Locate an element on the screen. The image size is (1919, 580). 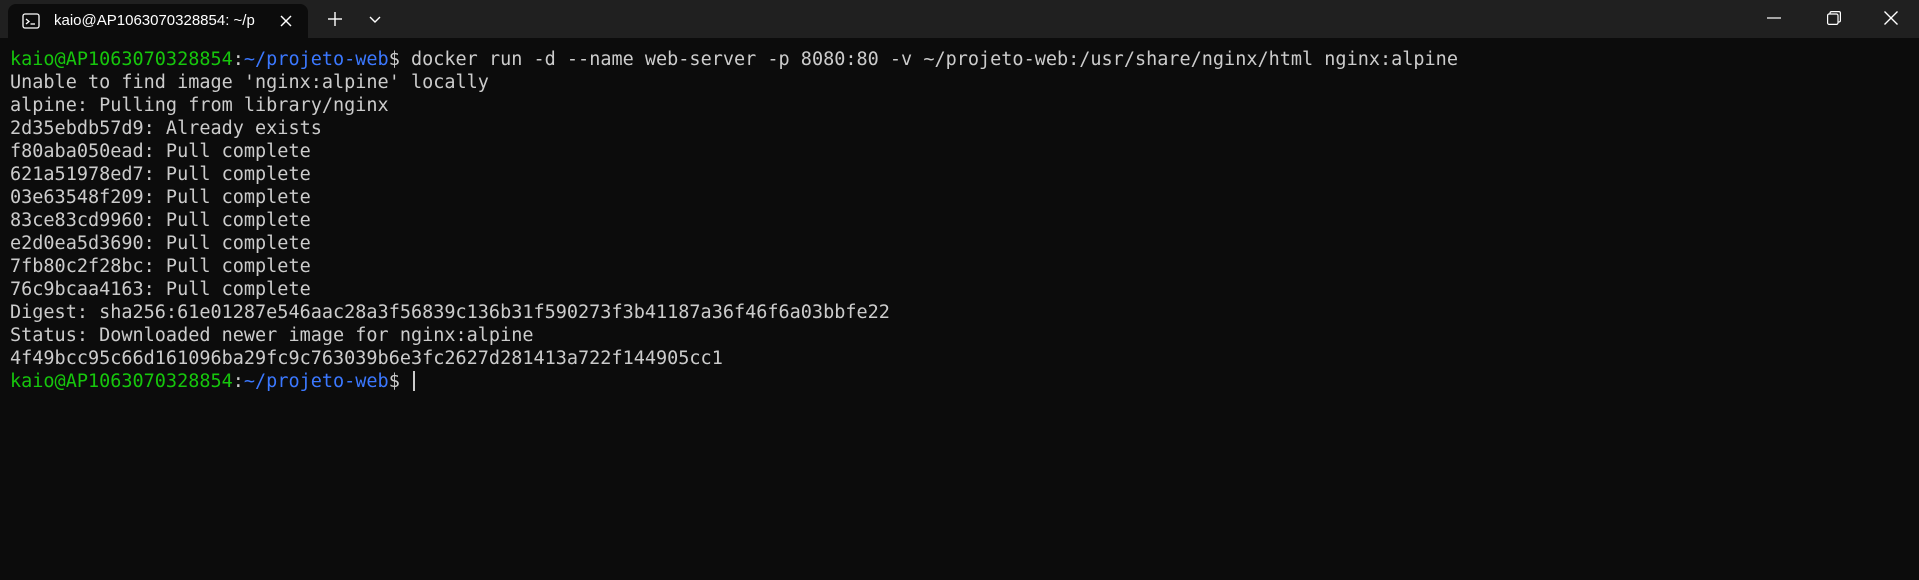
tab-title: kaio@AP1063070328854: ~/p is located at coordinates (154, 20).